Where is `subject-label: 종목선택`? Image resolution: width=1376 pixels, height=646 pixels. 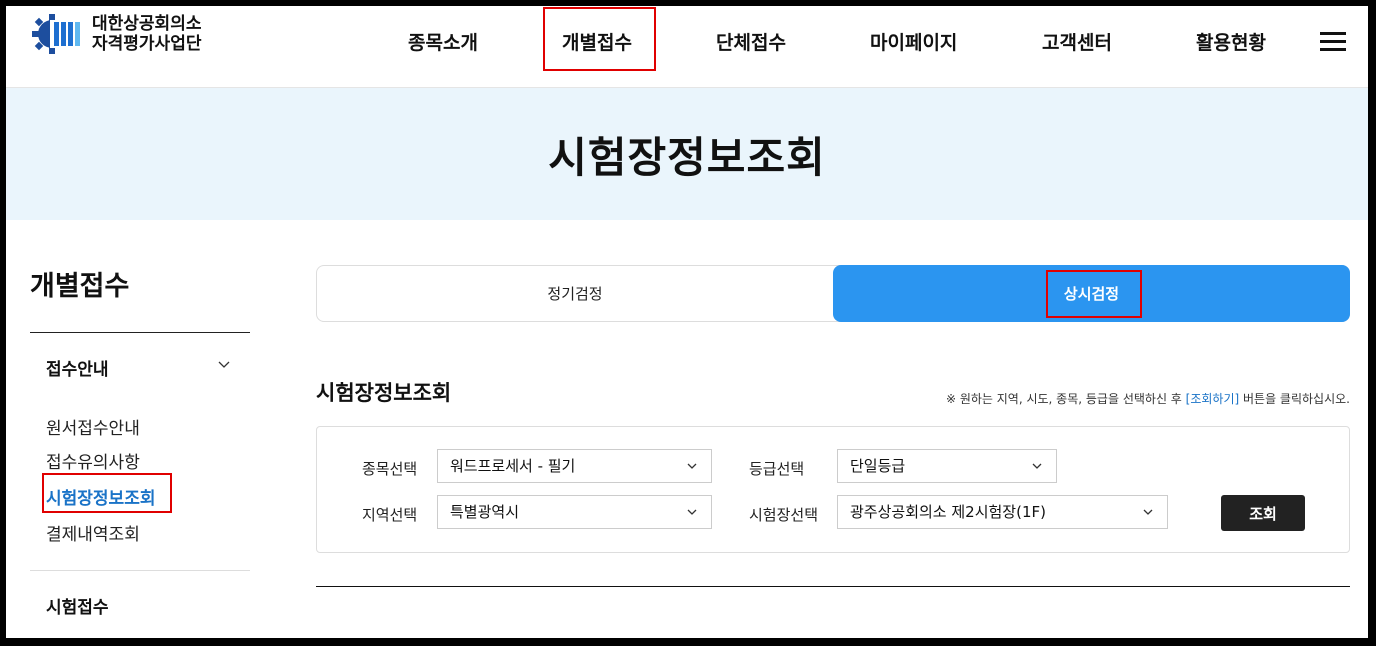
subject-label: 종목선택 is located at coordinates (390, 469).